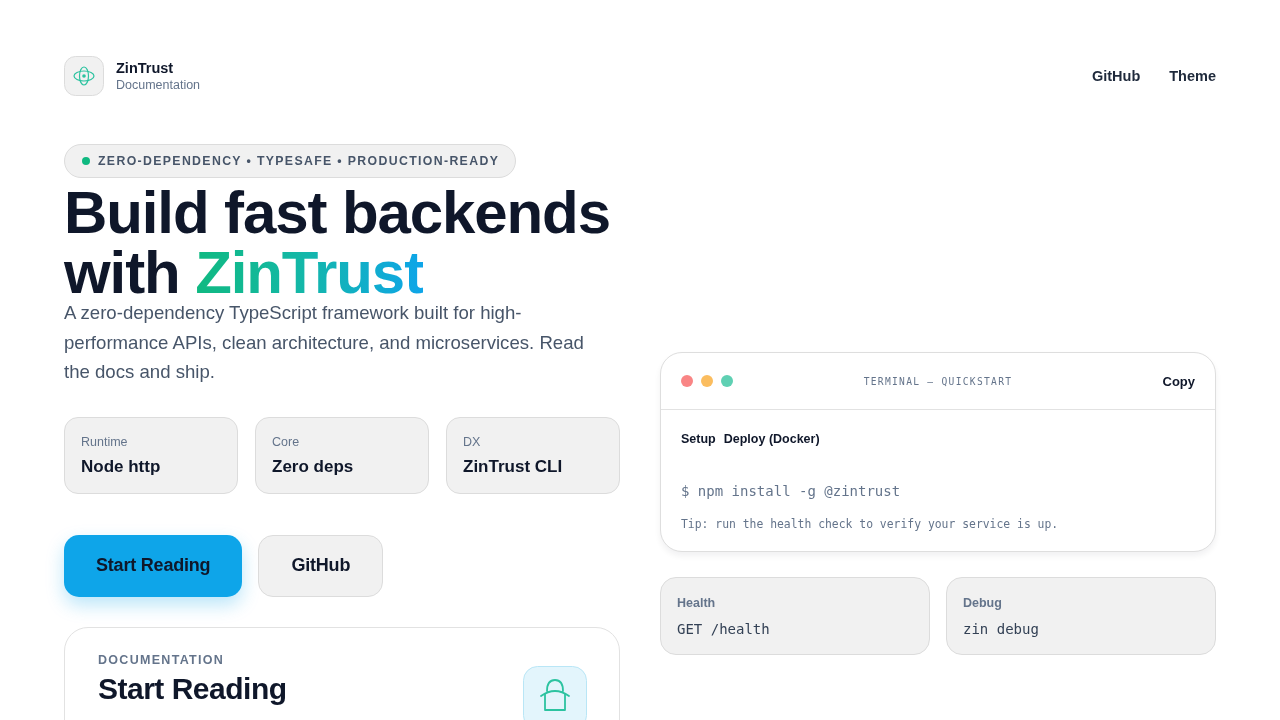 The width and height of the screenshot is (1280, 720). Describe the element at coordinates (513, 466) in the screenshot. I see `stat-value: ZinTrust CLI` at that location.